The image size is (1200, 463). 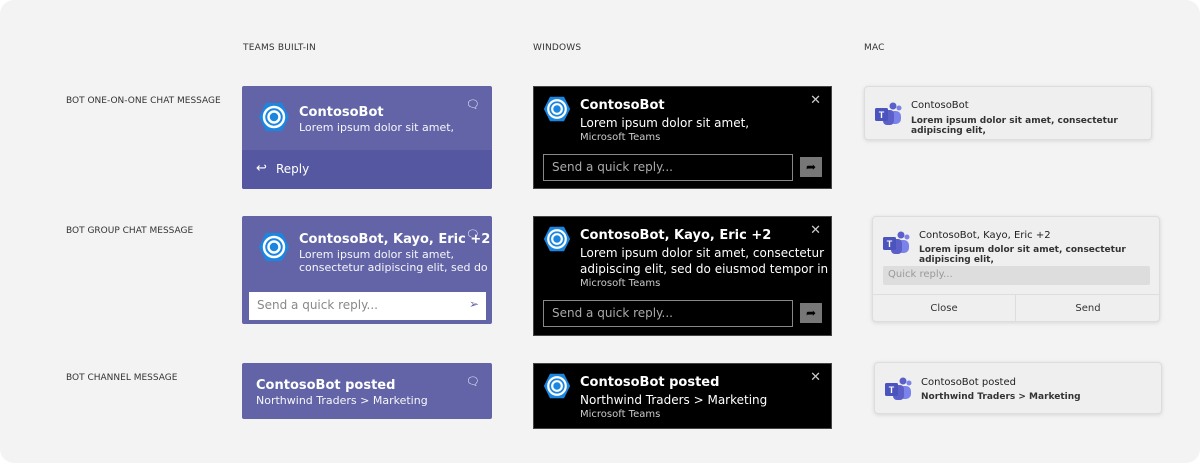 What do you see at coordinates (702, 253) in the screenshot?
I see `body-line-1: Lorem ipsum dolor sit amet, consectetur` at bounding box center [702, 253].